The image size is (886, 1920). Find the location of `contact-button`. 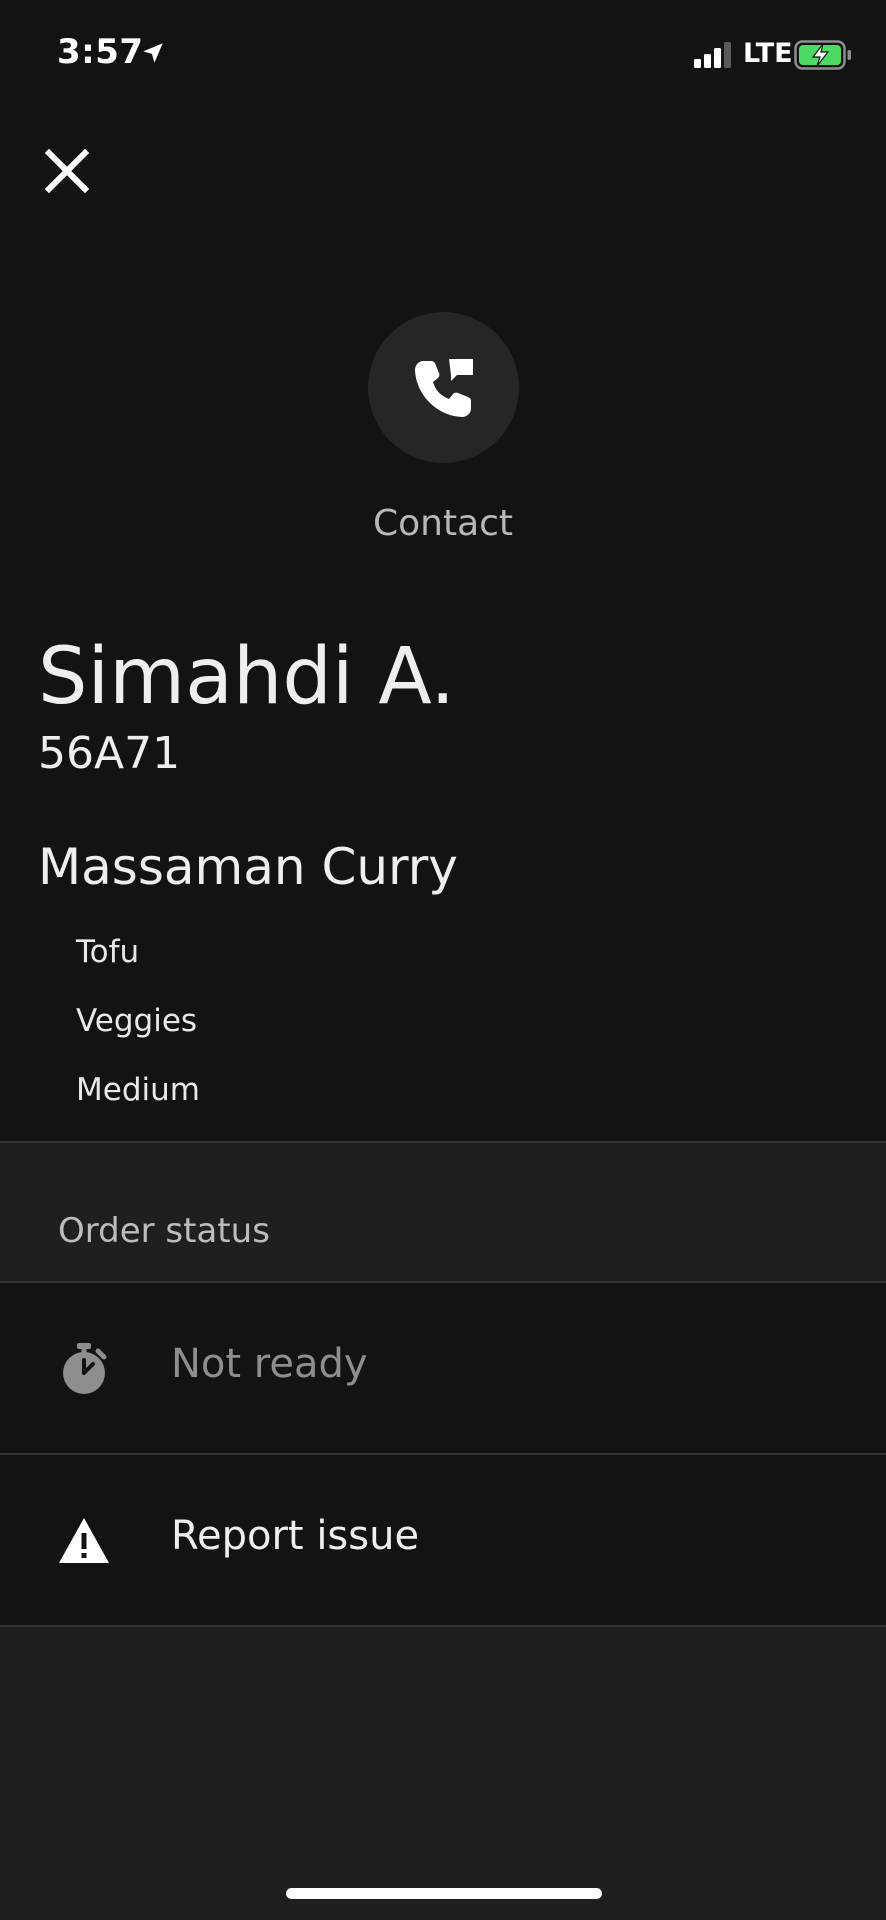

contact-button is located at coordinates (443, 387).